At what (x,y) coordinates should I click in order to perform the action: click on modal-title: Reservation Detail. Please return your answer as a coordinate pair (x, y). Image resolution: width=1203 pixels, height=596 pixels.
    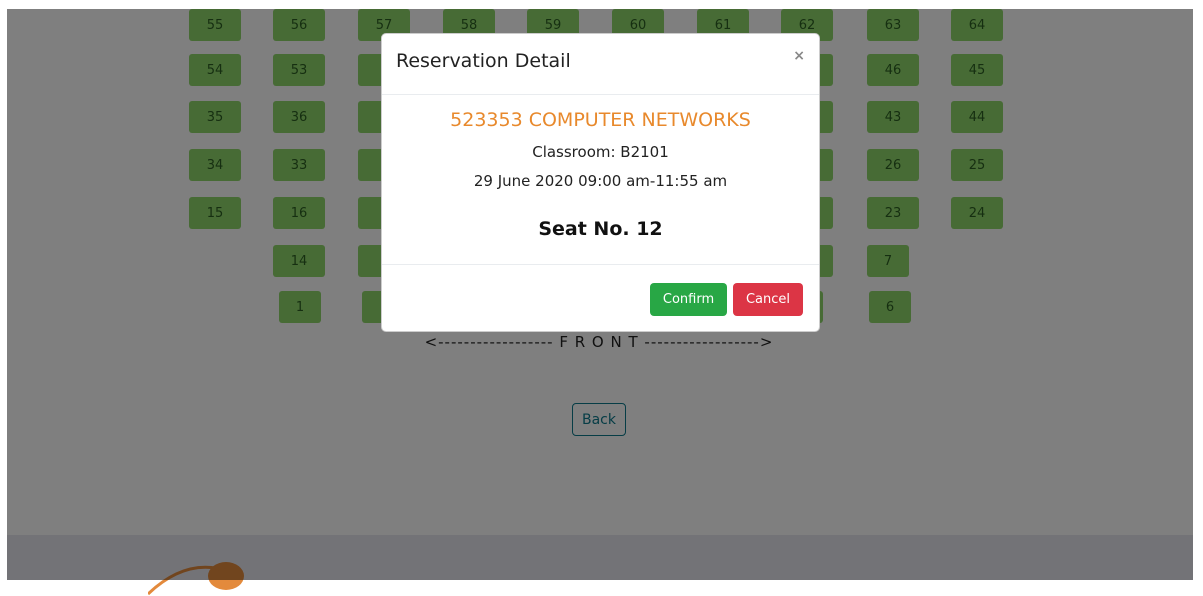
    Looking at the image, I should click on (483, 61).